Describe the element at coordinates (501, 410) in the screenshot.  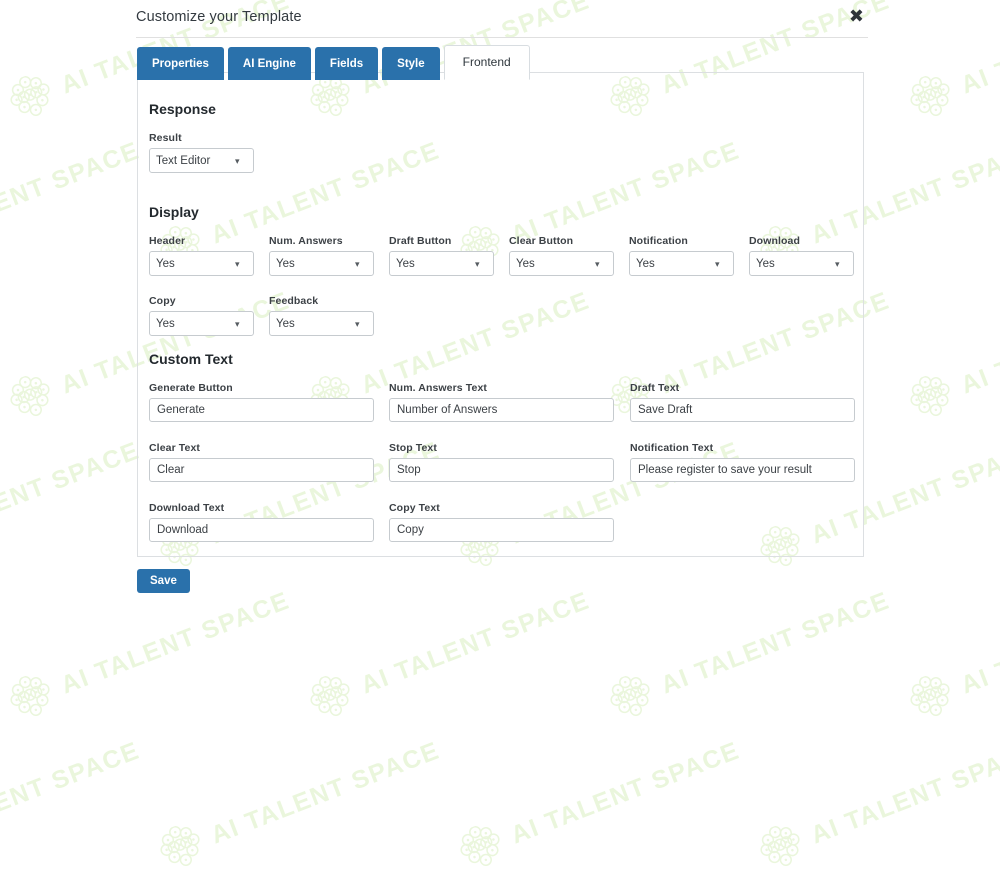
I see `num-answers-text-input` at that location.